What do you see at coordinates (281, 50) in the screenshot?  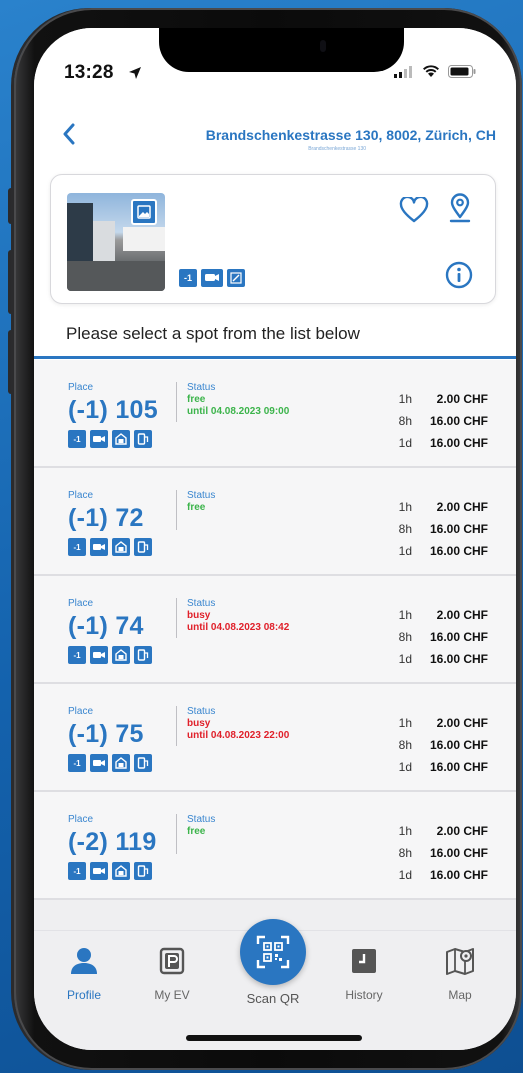 I see `notch` at bounding box center [281, 50].